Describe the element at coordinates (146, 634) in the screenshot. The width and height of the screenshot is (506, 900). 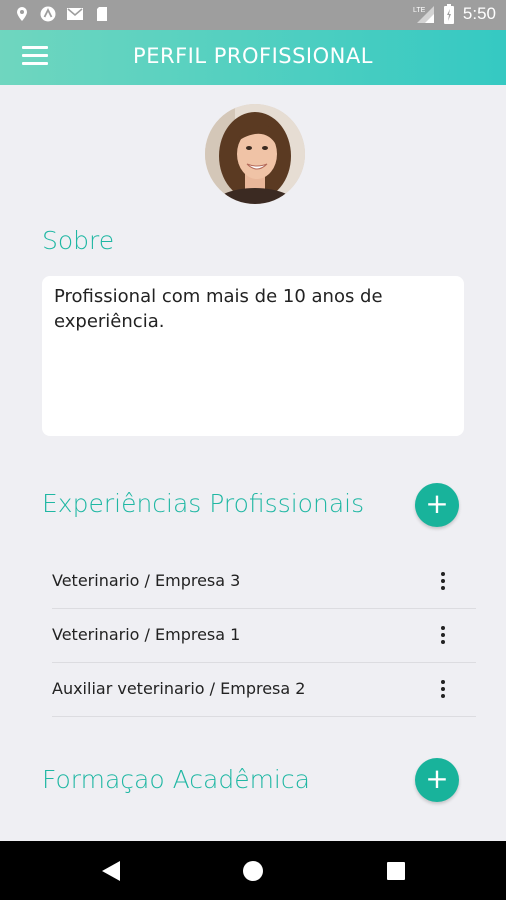
I see `experience-label: Veterinario / Empresa 1` at that location.